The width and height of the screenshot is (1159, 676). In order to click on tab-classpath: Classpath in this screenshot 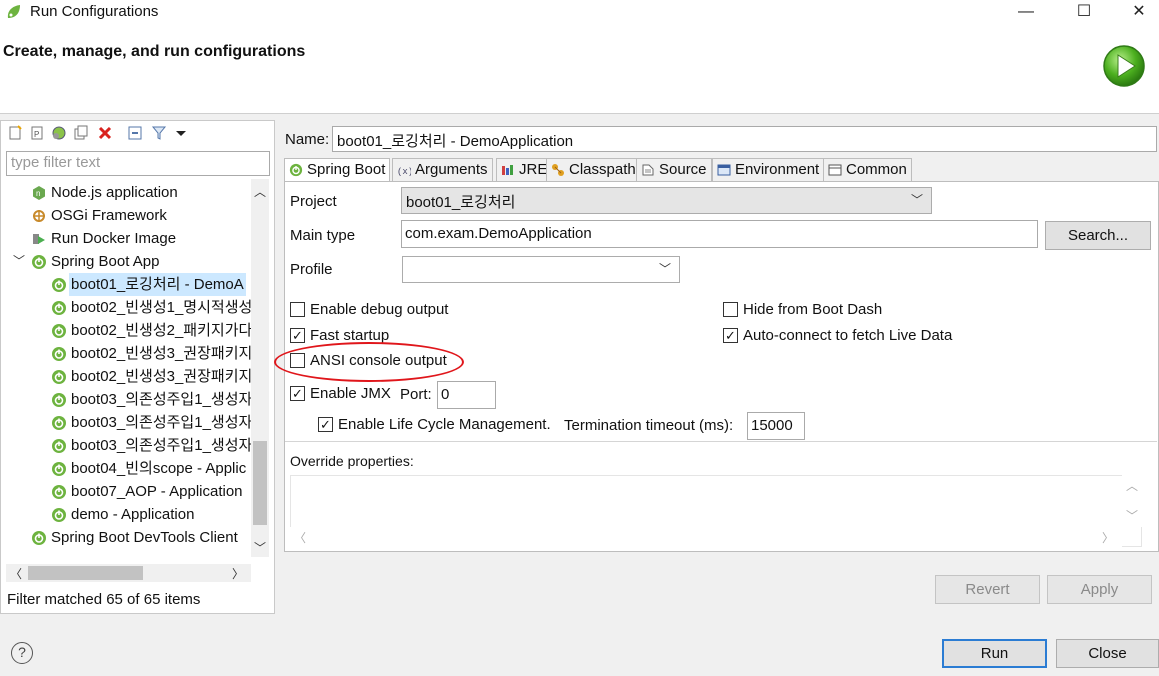, I will do `click(593, 170)`.